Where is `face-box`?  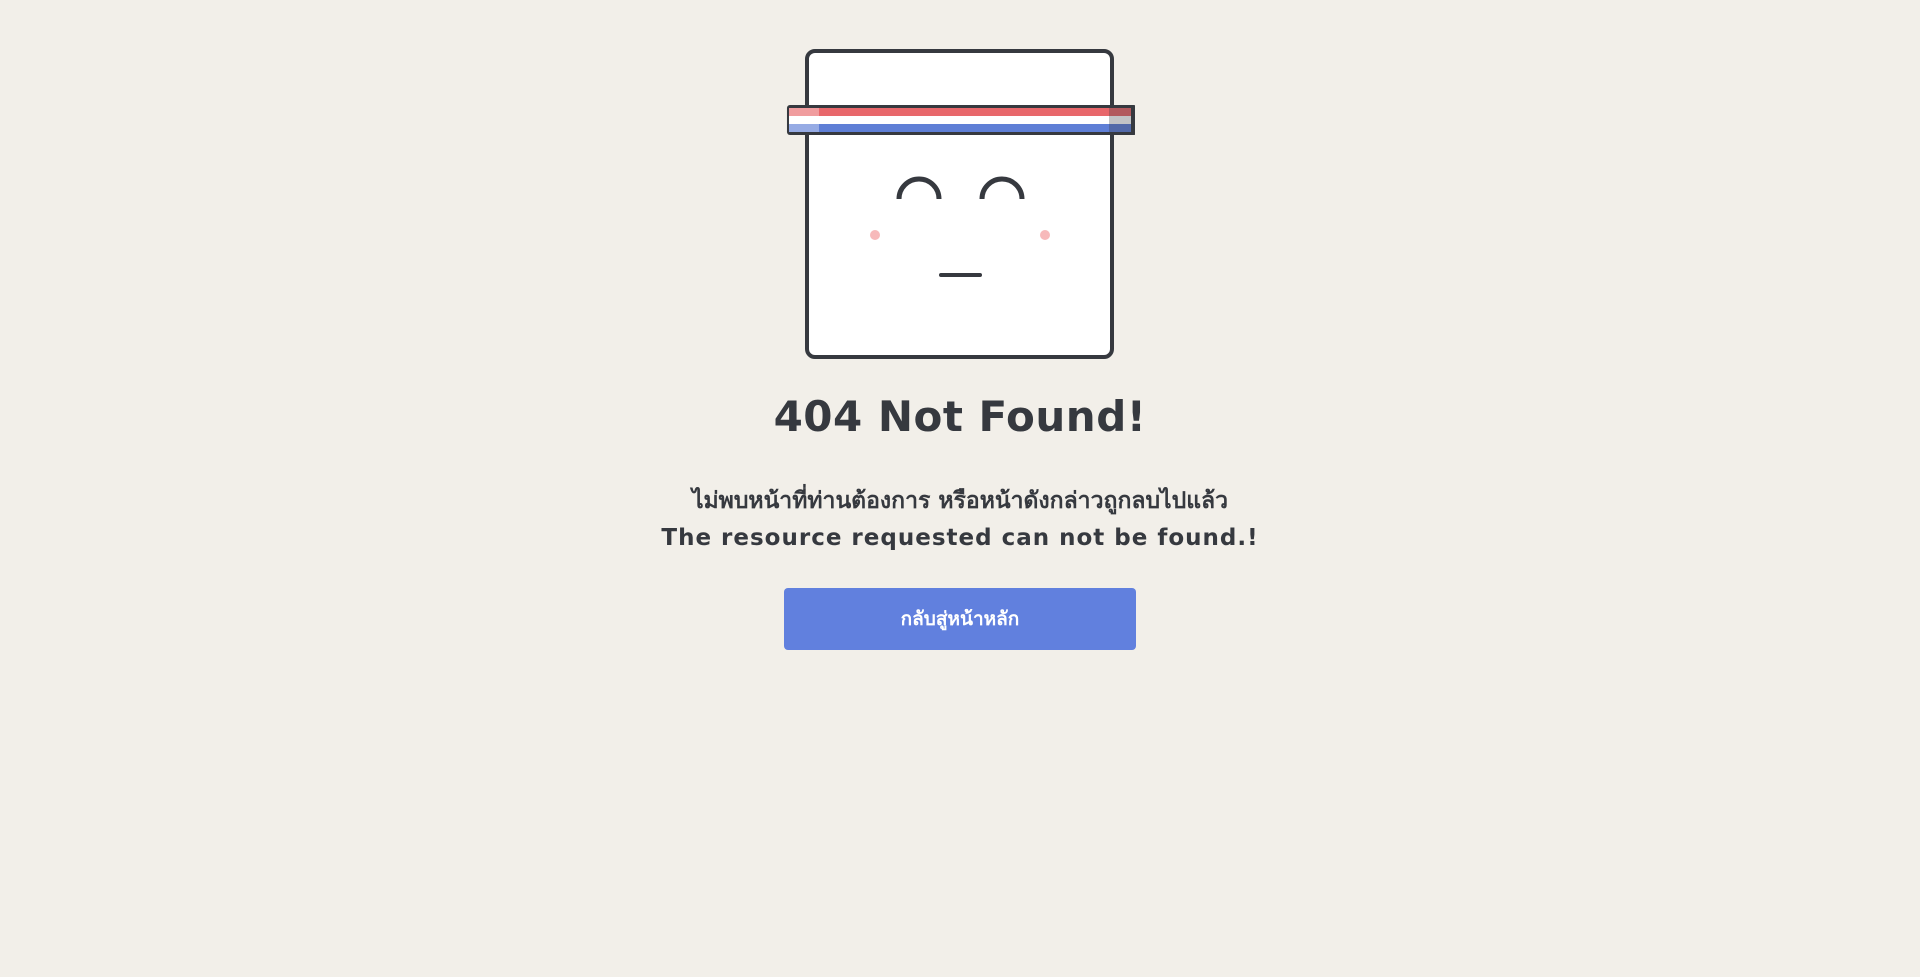
face-box is located at coordinates (959, 204).